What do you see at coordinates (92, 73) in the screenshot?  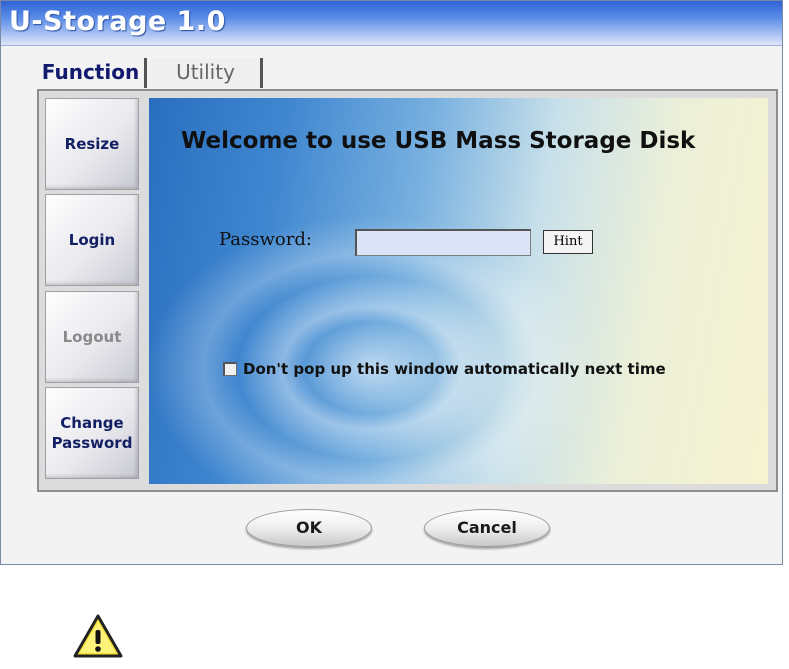 I see `tab-function: Function` at bounding box center [92, 73].